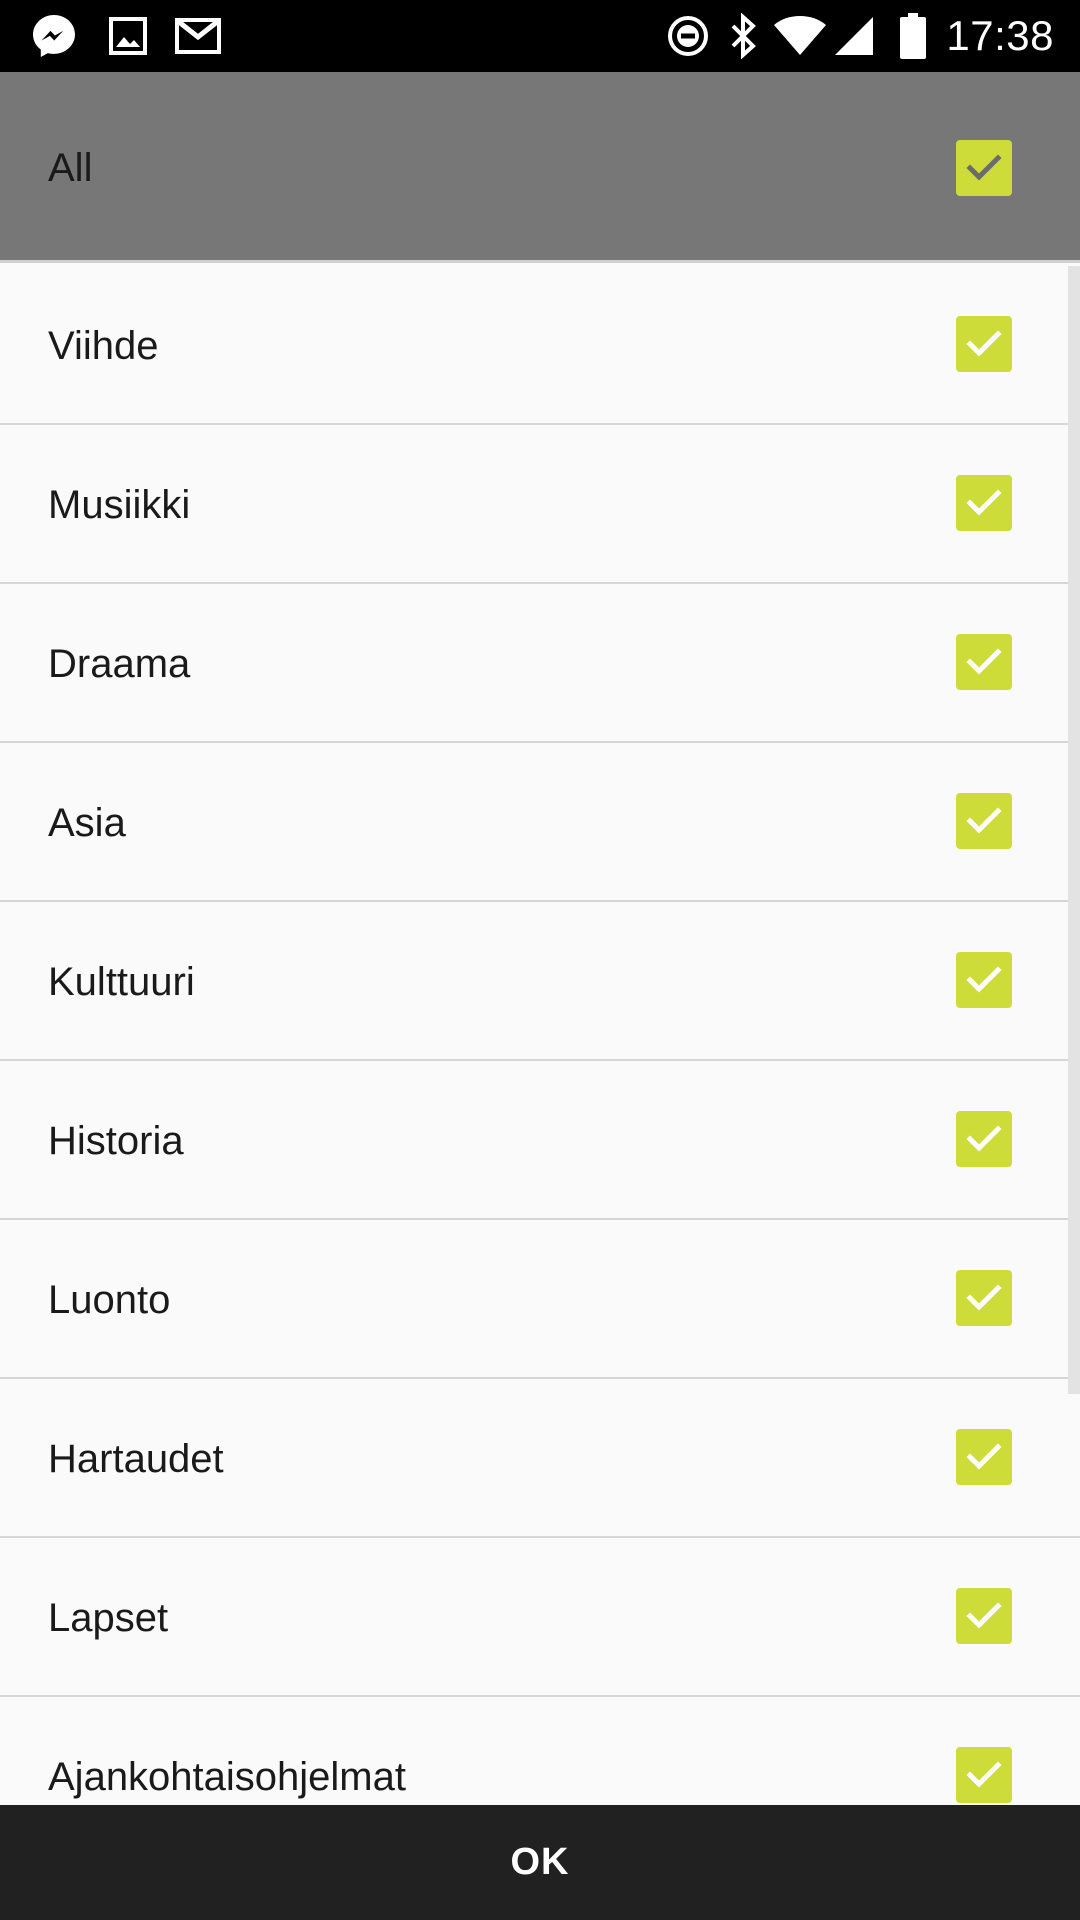 This screenshot has height=1920, width=1080. I want to click on category-item-viihde: Viihde, so click(540, 345).